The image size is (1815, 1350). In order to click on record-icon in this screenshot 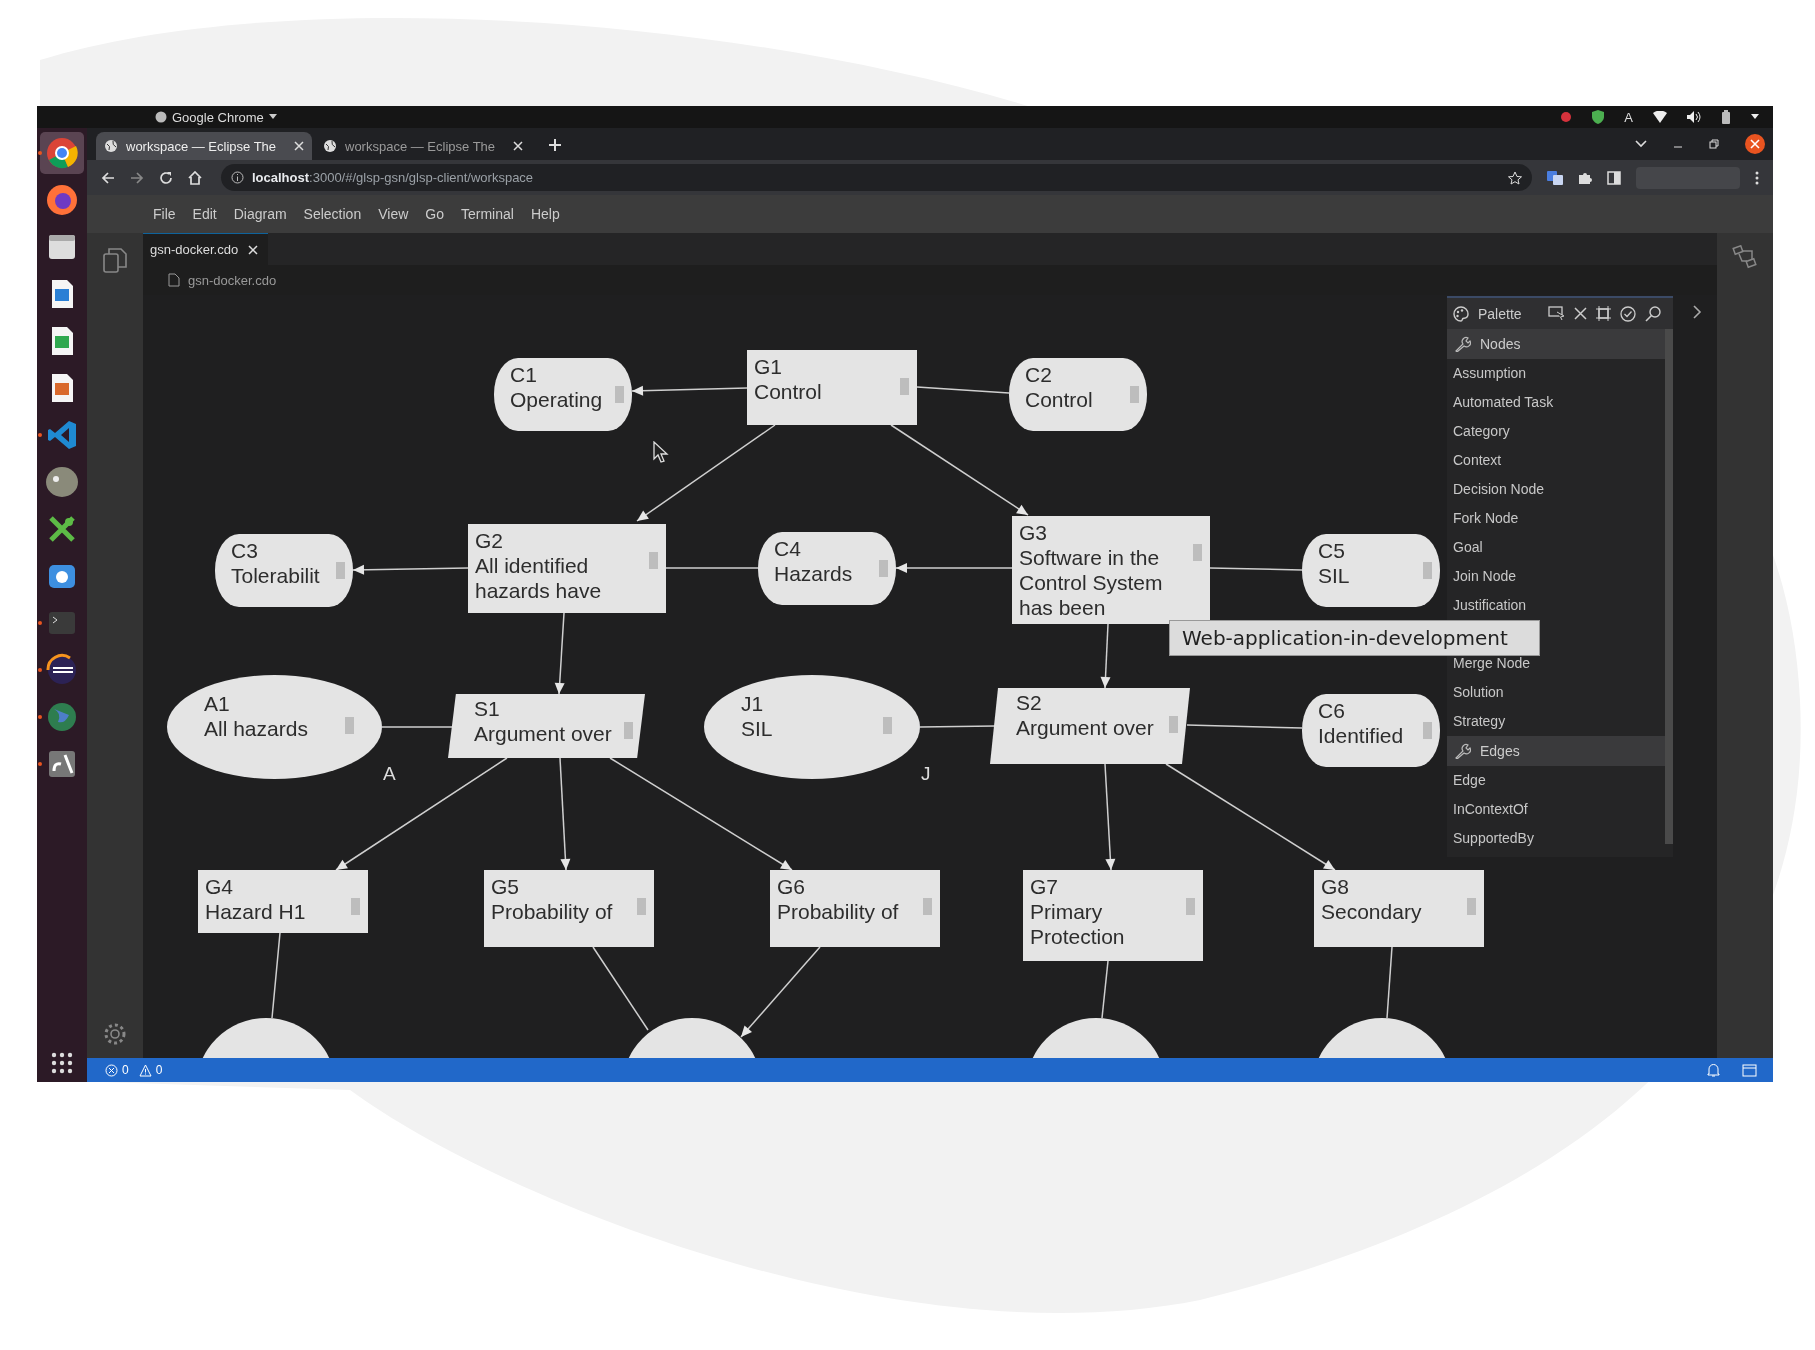, I will do `click(1566, 117)`.